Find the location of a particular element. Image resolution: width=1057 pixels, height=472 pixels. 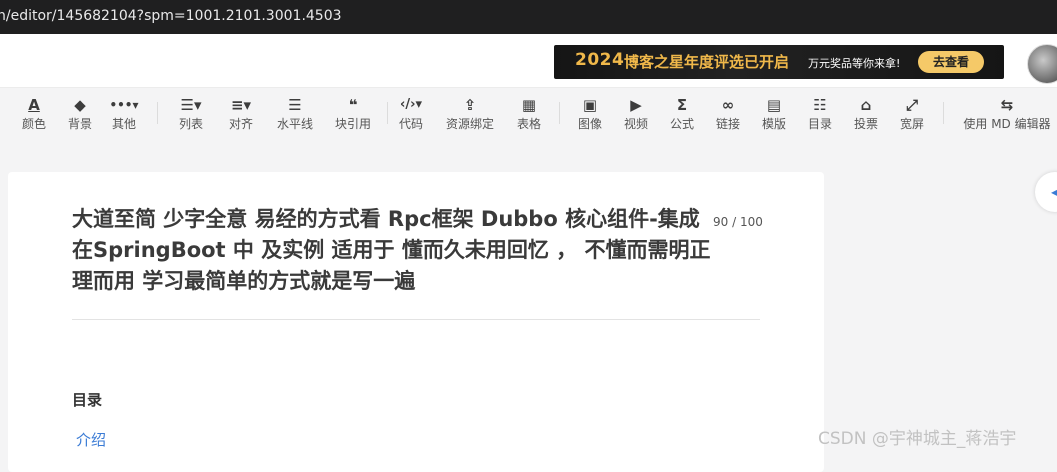

more-dots-icon: •••▾ is located at coordinates (124, 105).